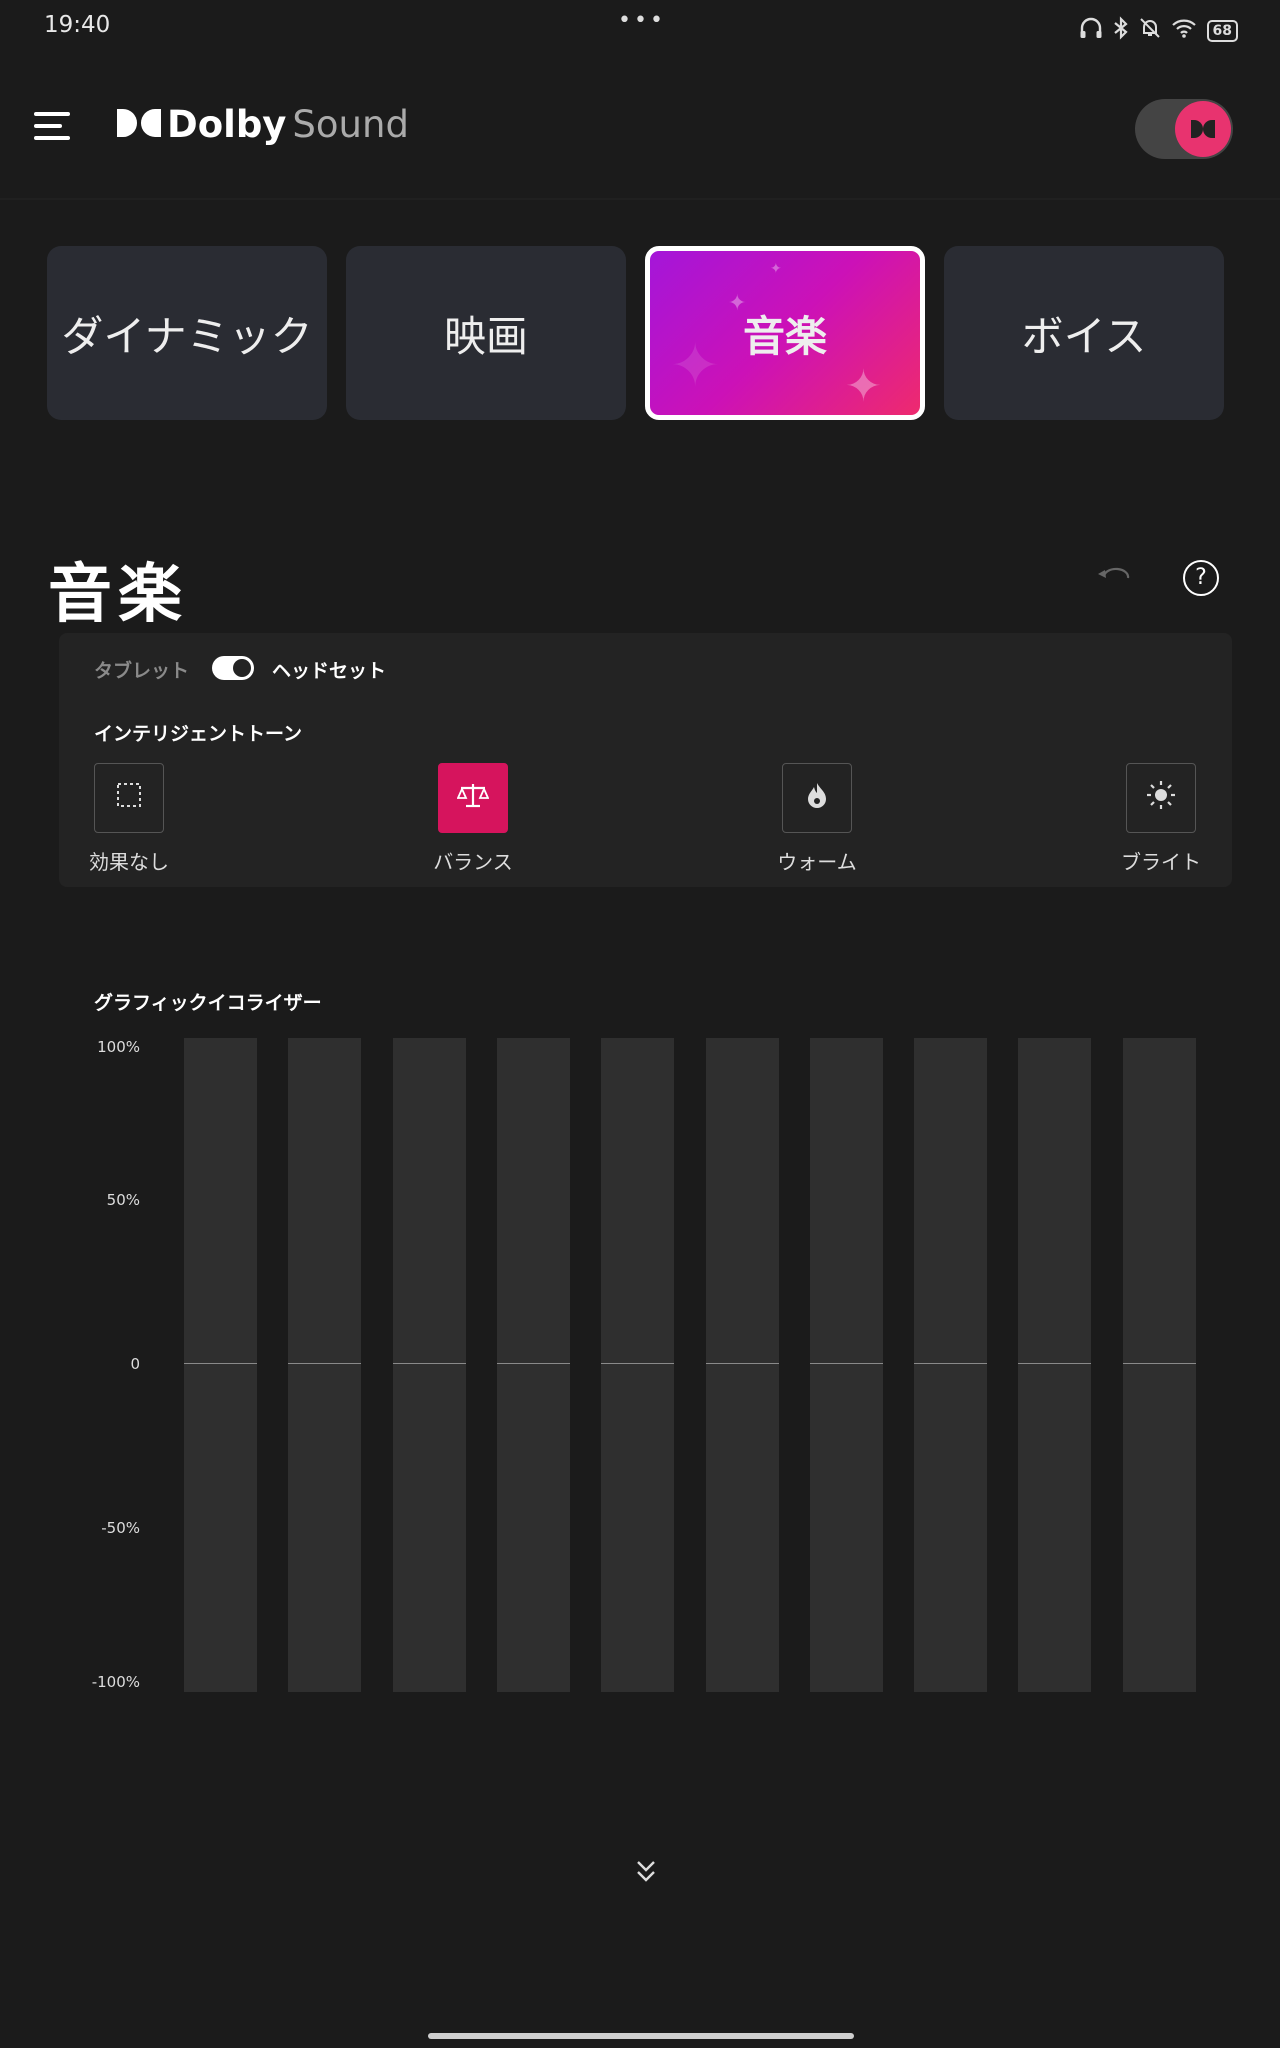  I want to click on wifi-icon, so click(1184, 30).